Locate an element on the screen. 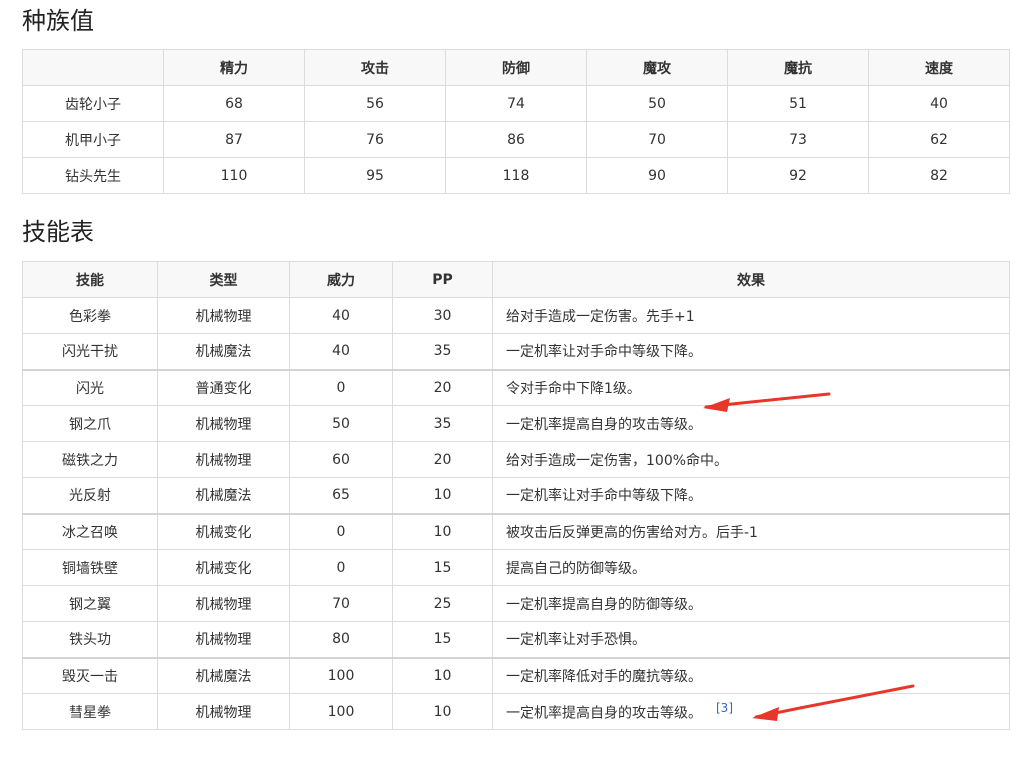 The width and height of the screenshot is (1031, 758). skill-name: 钢之翼 is located at coordinates (90, 603).